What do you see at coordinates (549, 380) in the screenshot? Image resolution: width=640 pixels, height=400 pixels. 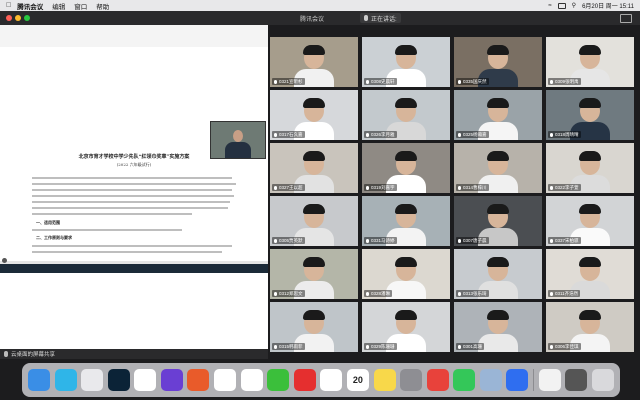 I see `documents-icon` at bounding box center [549, 380].